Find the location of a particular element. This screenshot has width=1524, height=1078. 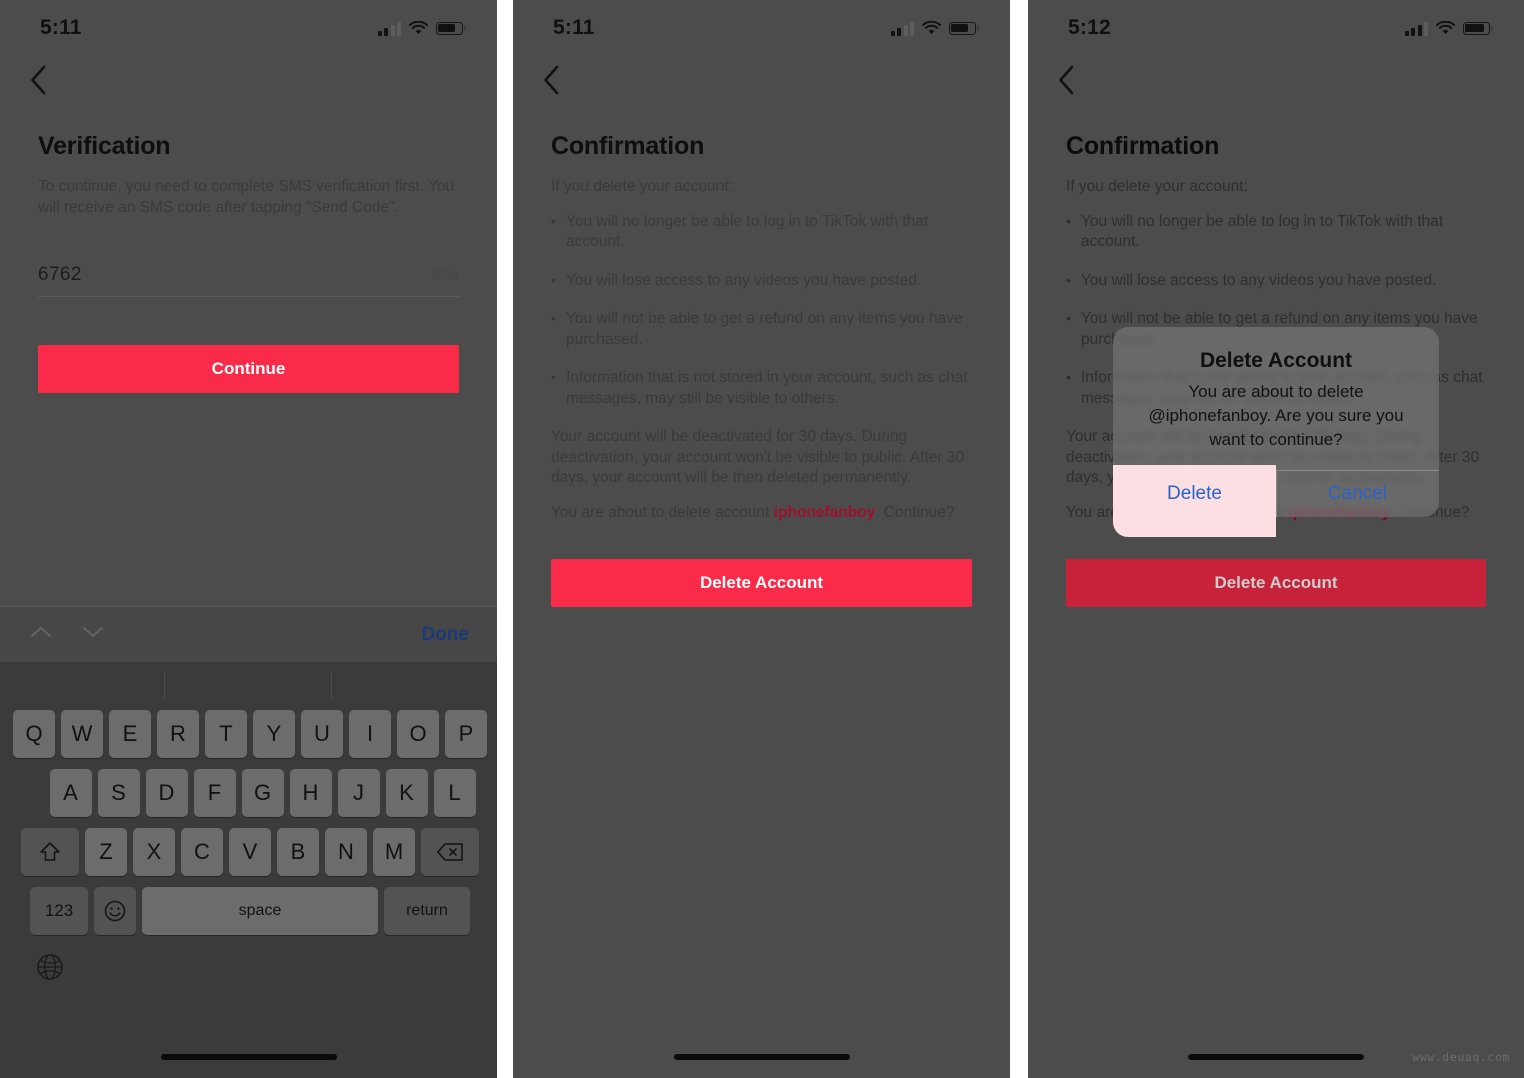

primary-action-wrap: Continue is located at coordinates (248, 369).